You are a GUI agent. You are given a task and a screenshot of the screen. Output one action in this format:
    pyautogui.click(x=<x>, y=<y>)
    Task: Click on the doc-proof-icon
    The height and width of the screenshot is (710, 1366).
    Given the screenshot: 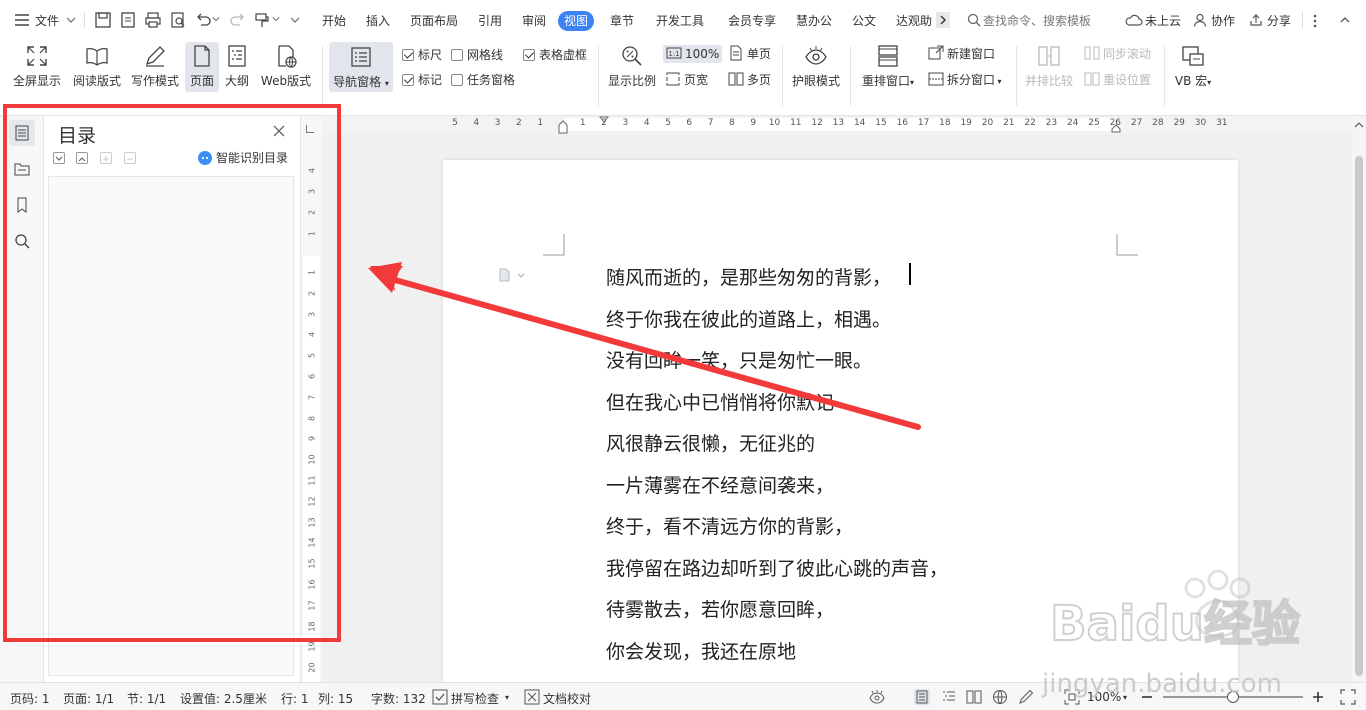 What is the action you would take?
    pyautogui.click(x=532, y=697)
    